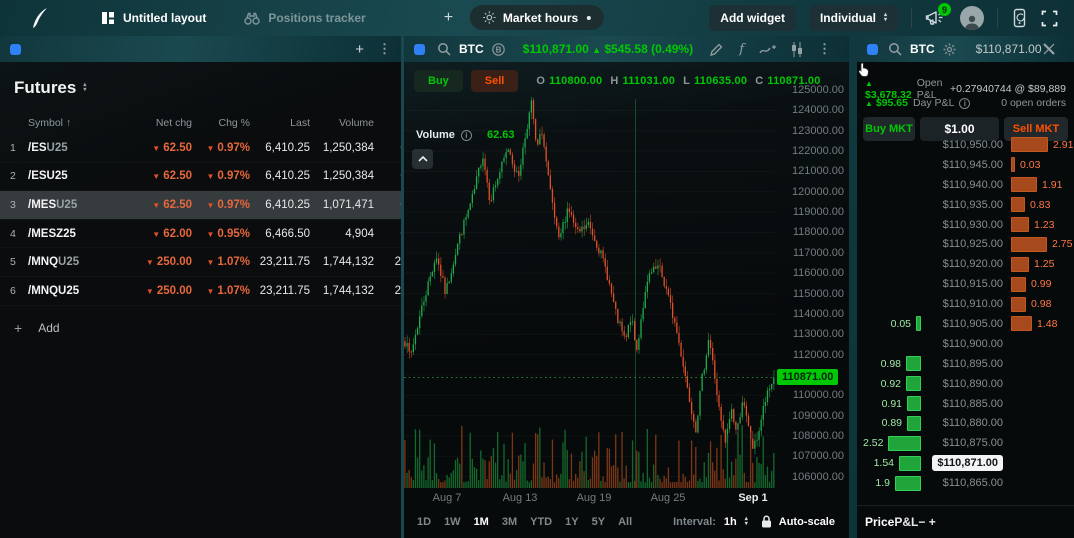 The image size is (1074, 538). I want to click on ladder-row: 0.91 $110,885.00, so click(965, 404).